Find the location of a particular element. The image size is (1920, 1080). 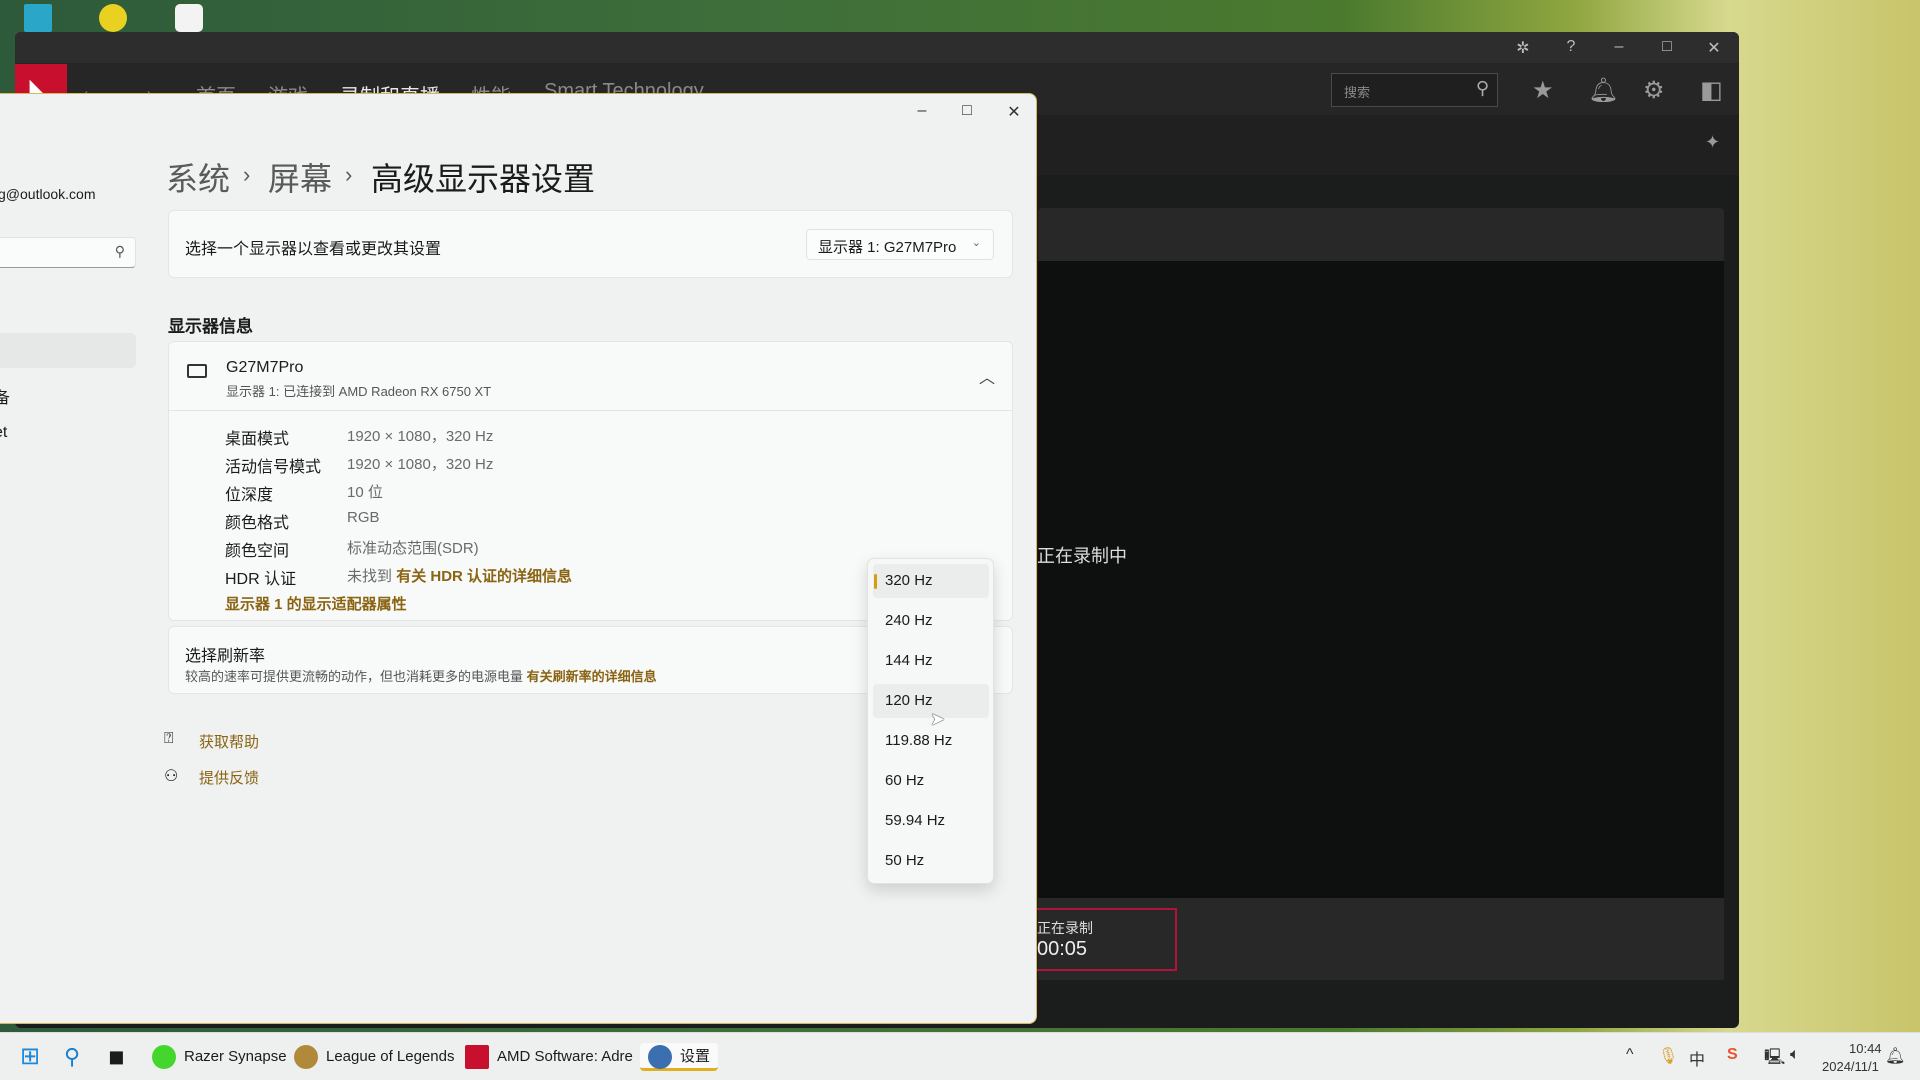

amd-icon is located at coordinates (477, 1057).